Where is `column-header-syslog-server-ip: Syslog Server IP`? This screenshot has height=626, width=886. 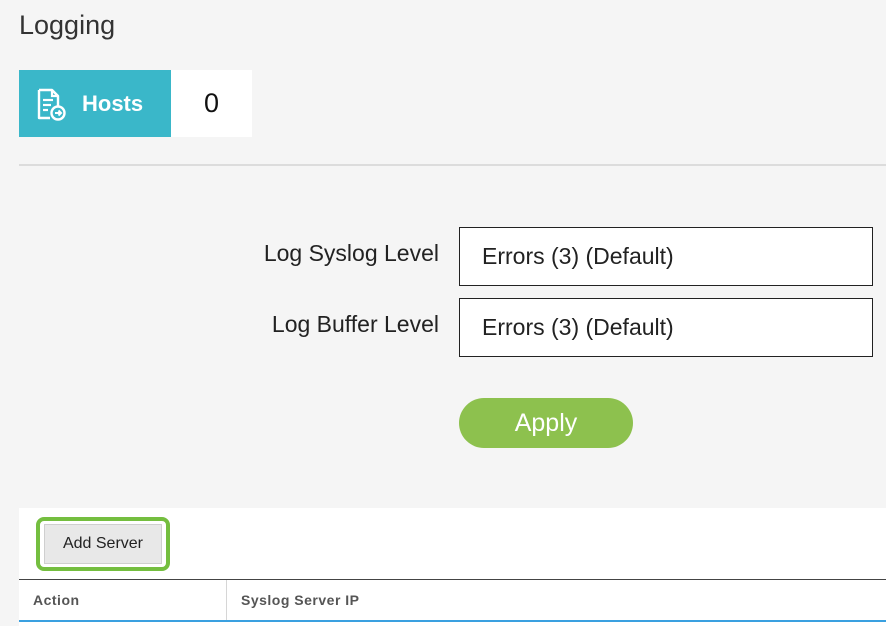 column-header-syslog-server-ip: Syslog Server IP is located at coordinates (293, 600).